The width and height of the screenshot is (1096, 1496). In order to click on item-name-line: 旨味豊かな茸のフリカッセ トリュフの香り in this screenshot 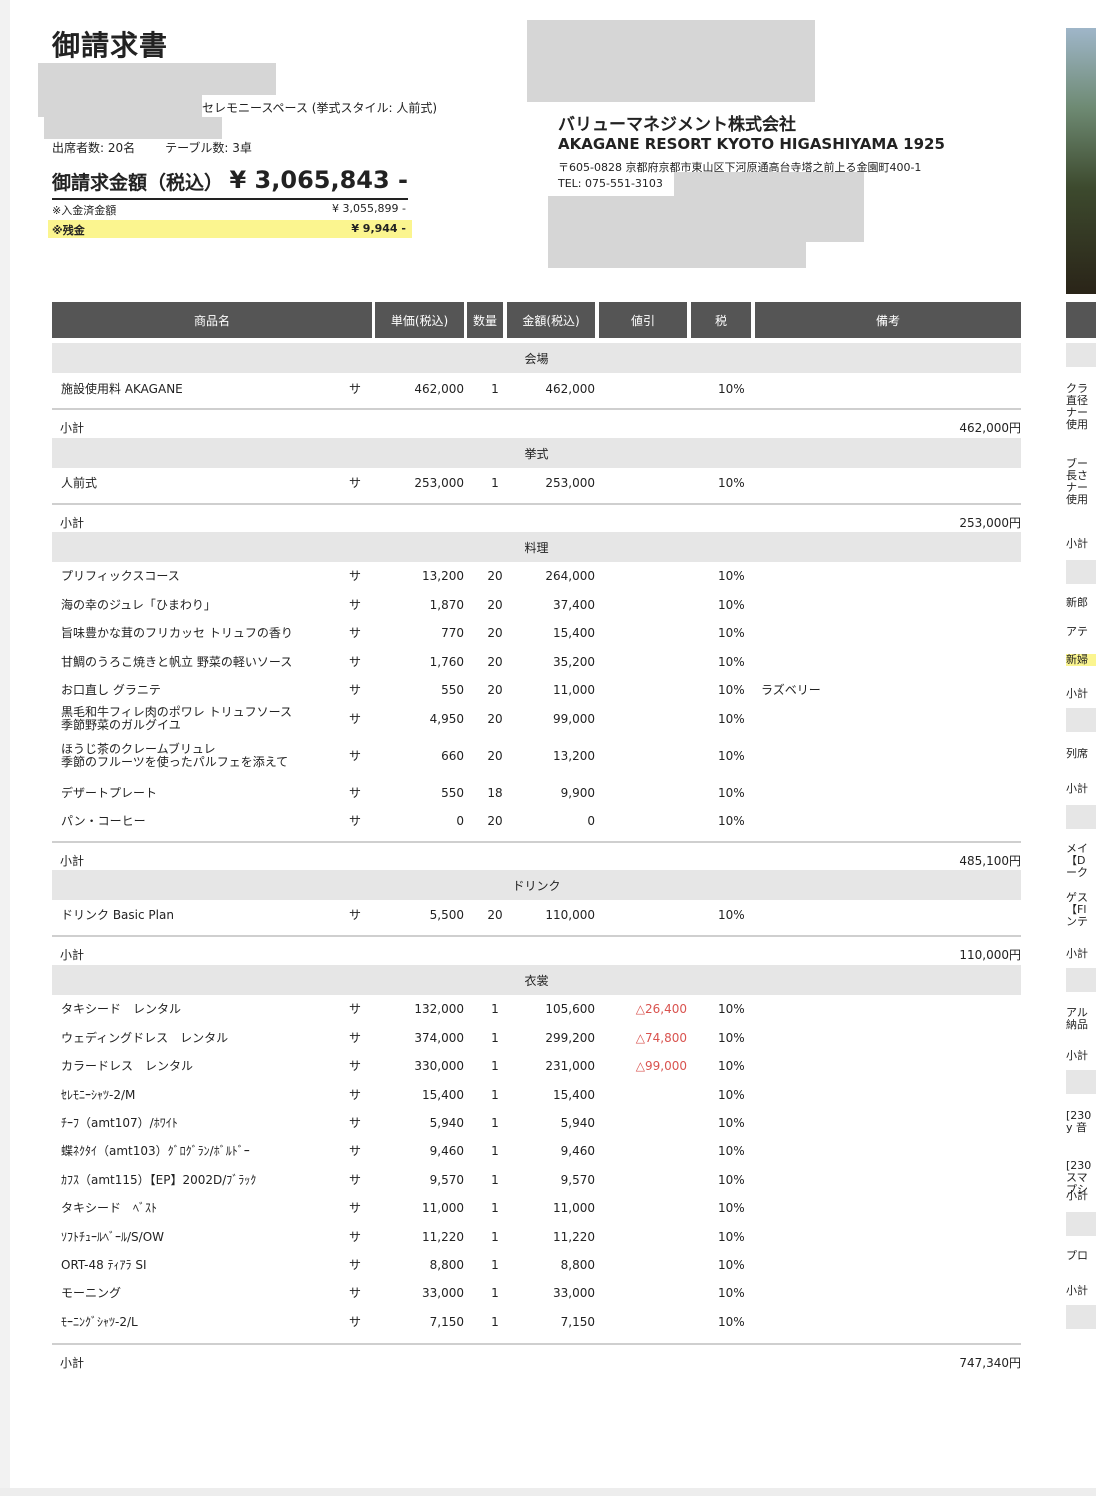, I will do `click(177, 633)`.